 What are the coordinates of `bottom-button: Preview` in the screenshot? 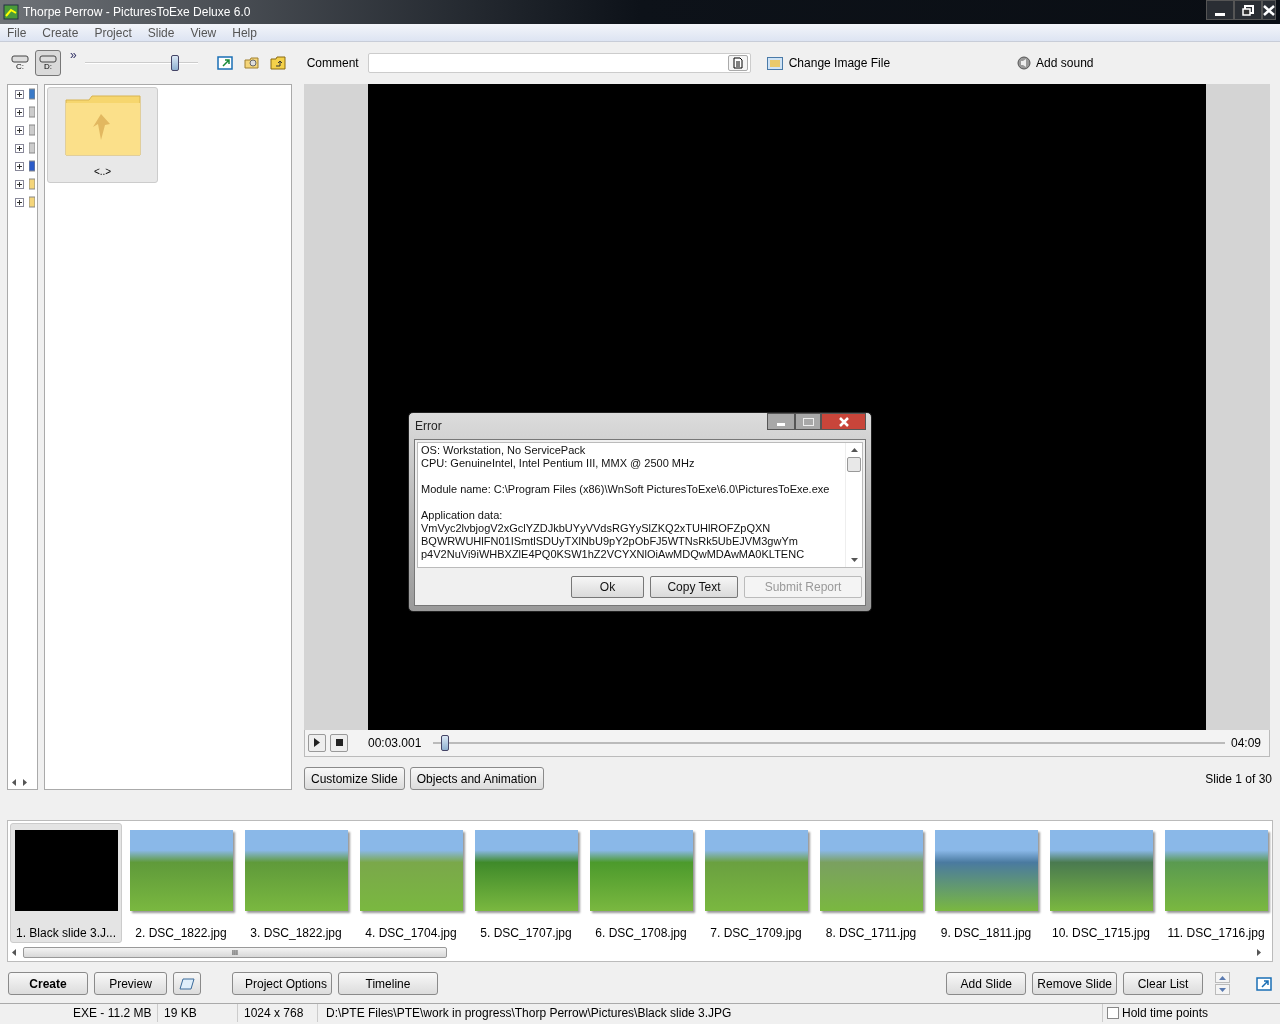 It's located at (130, 983).